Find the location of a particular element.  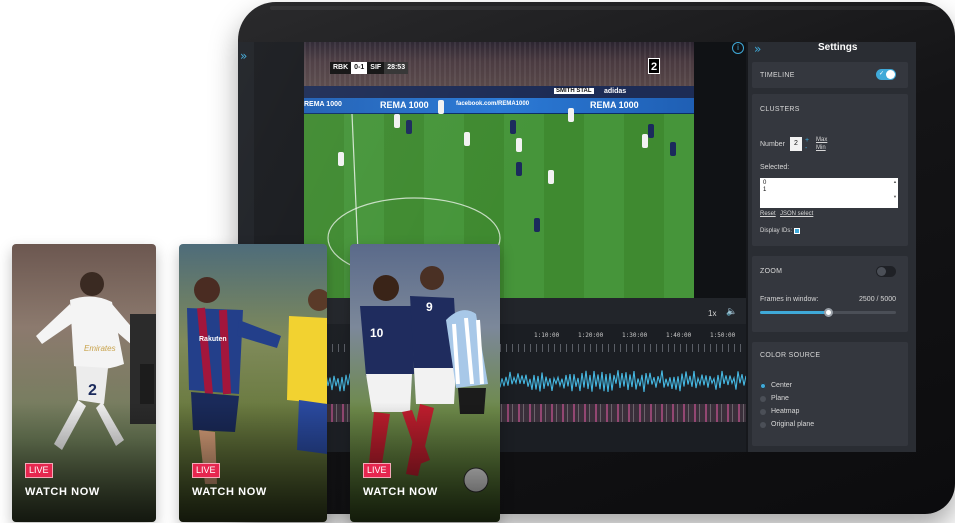

min-link: Min is located at coordinates (821, 148).